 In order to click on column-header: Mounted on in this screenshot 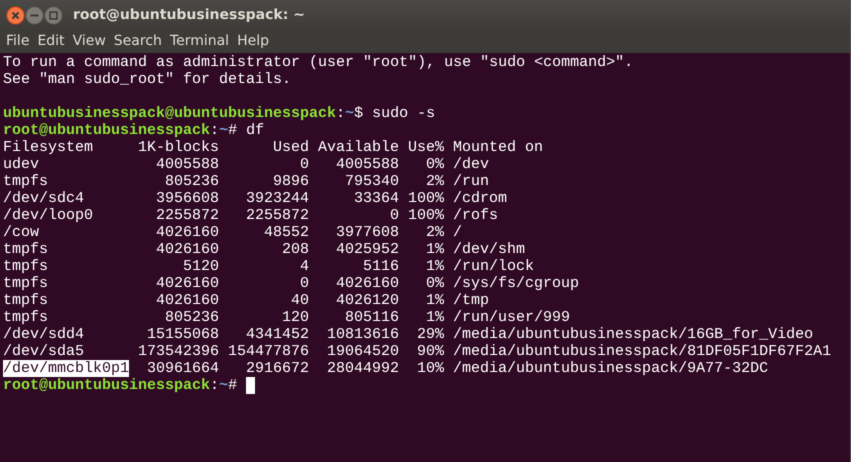, I will do `click(498, 147)`.